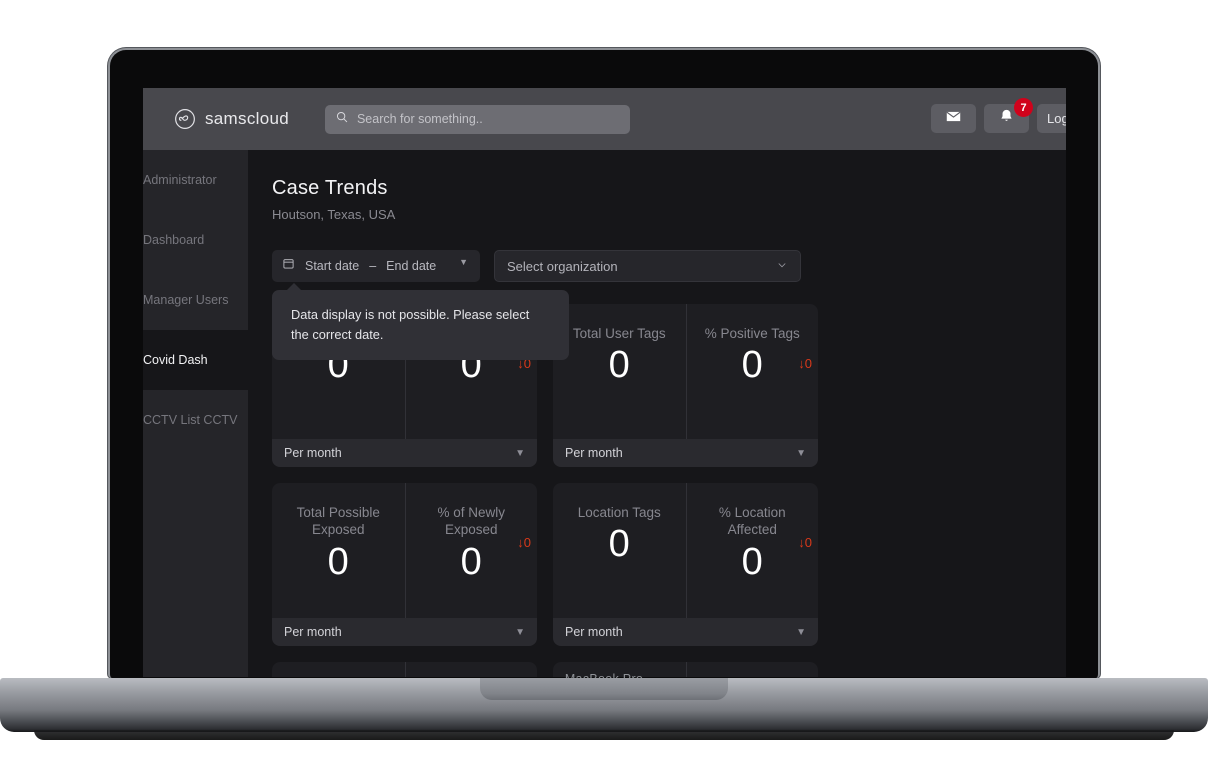 This screenshot has width=1208, height=768. I want to click on mail-button, so click(953, 118).